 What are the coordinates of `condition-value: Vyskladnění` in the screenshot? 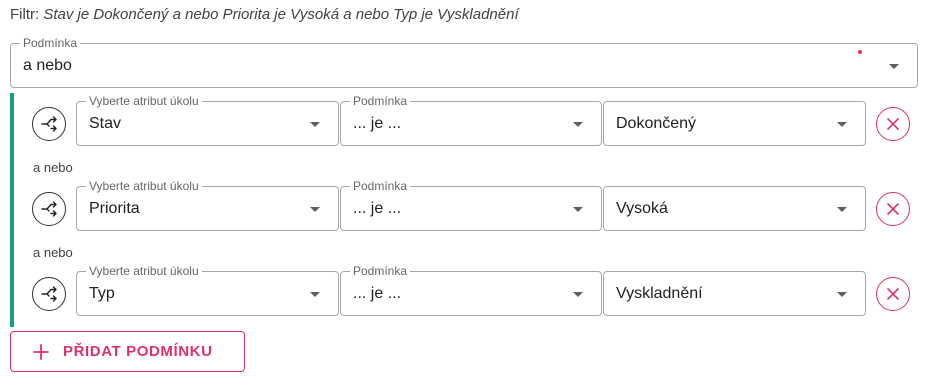 It's located at (659, 293).